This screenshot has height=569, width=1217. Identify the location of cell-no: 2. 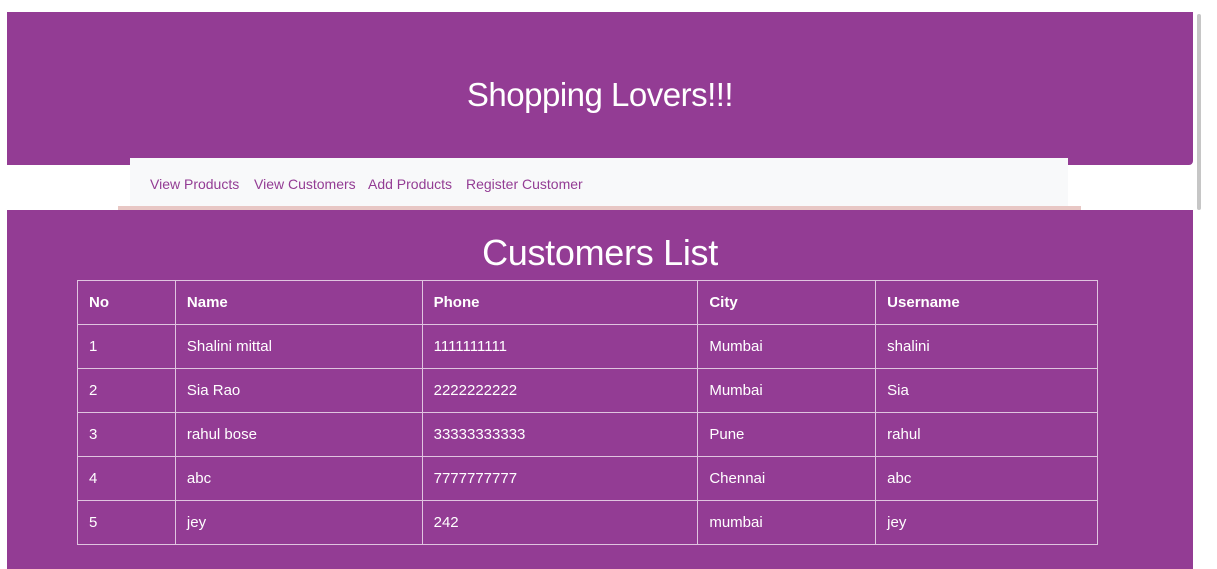
(126, 390).